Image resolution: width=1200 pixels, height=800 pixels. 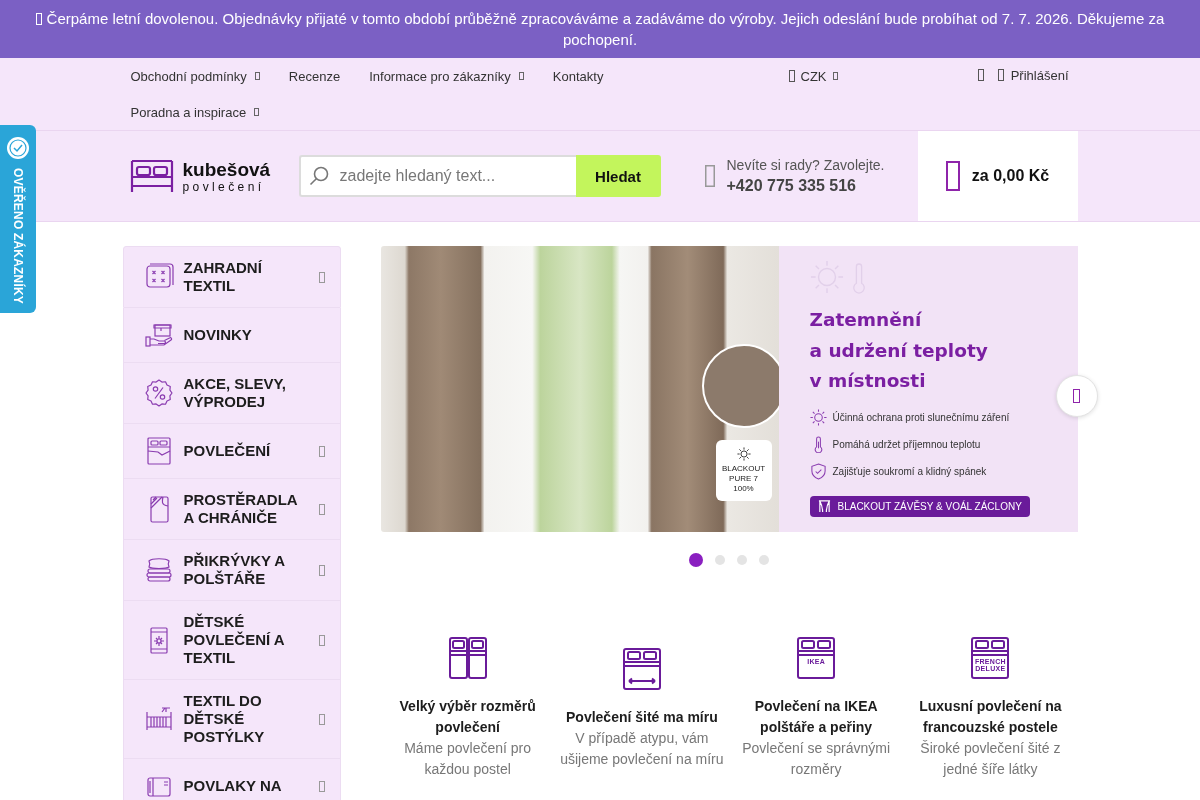 What do you see at coordinates (813, 76) in the screenshot?
I see `currency-selector: CZK` at bounding box center [813, 76].